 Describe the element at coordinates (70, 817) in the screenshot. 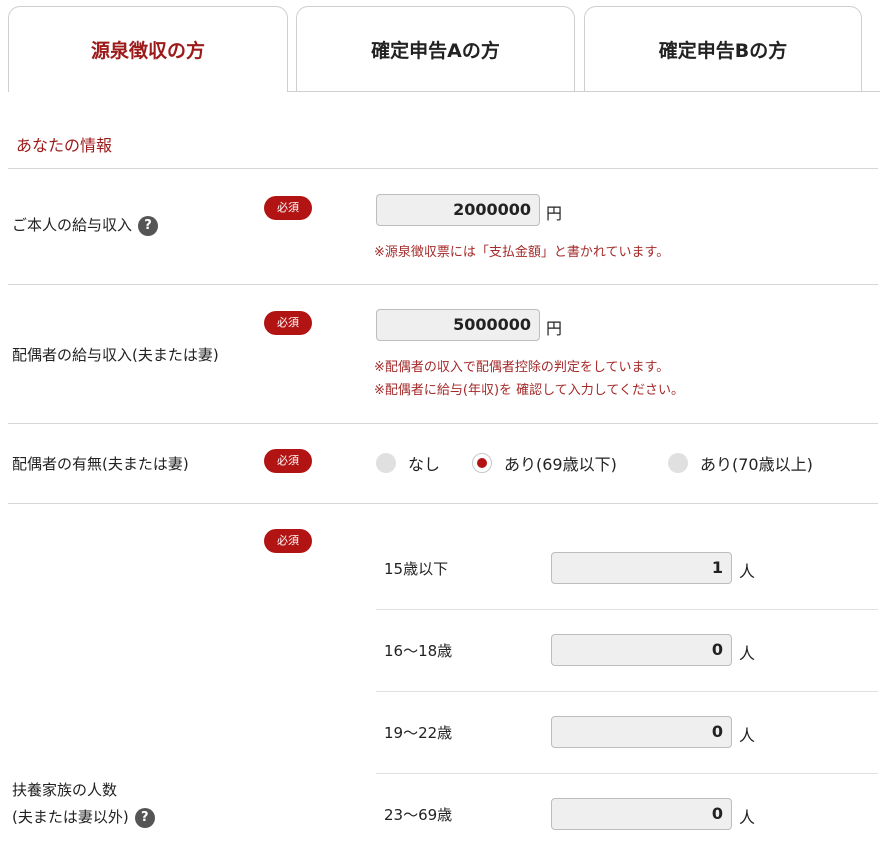

I see `dependents-label-line2-text: (夫または妻以外)` at that location.